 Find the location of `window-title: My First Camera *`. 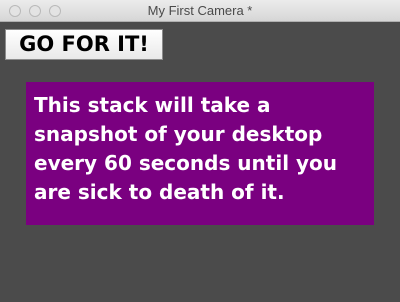

window-title: My First Camera * is located at coordinates (200, 10).